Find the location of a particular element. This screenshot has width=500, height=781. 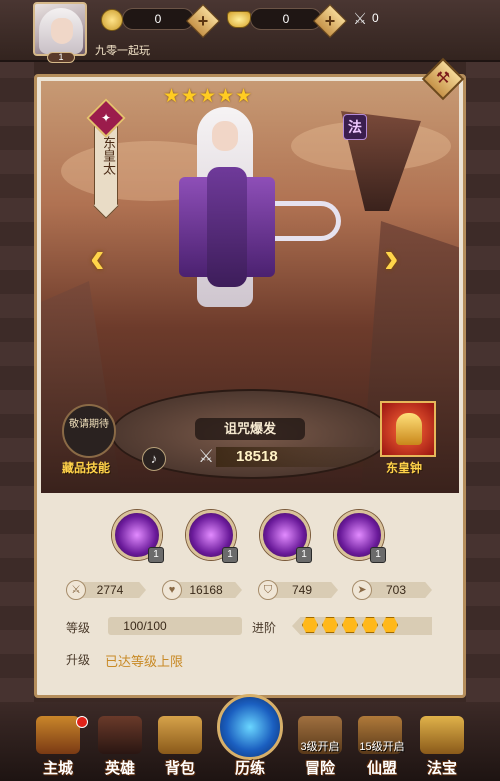

stamina-value: 0 is located at coordinates (375, 18).